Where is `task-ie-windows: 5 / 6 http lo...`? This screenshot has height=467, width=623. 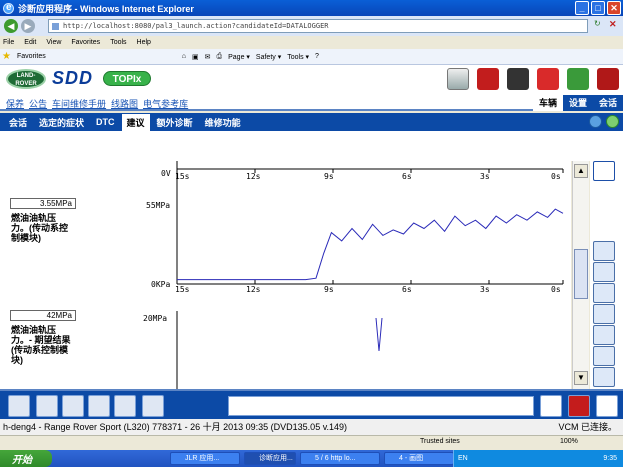
task-ie-windows: 5 / 6 http lo... is located at coordinates (340, 458).